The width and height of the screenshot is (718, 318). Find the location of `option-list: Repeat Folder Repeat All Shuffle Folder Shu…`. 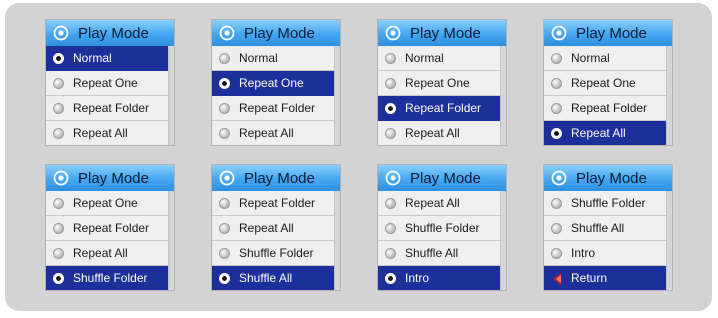

option-list: Repeat Folder Repeat All Shuffle Folder Shu… is located at coordinates (276, 240).